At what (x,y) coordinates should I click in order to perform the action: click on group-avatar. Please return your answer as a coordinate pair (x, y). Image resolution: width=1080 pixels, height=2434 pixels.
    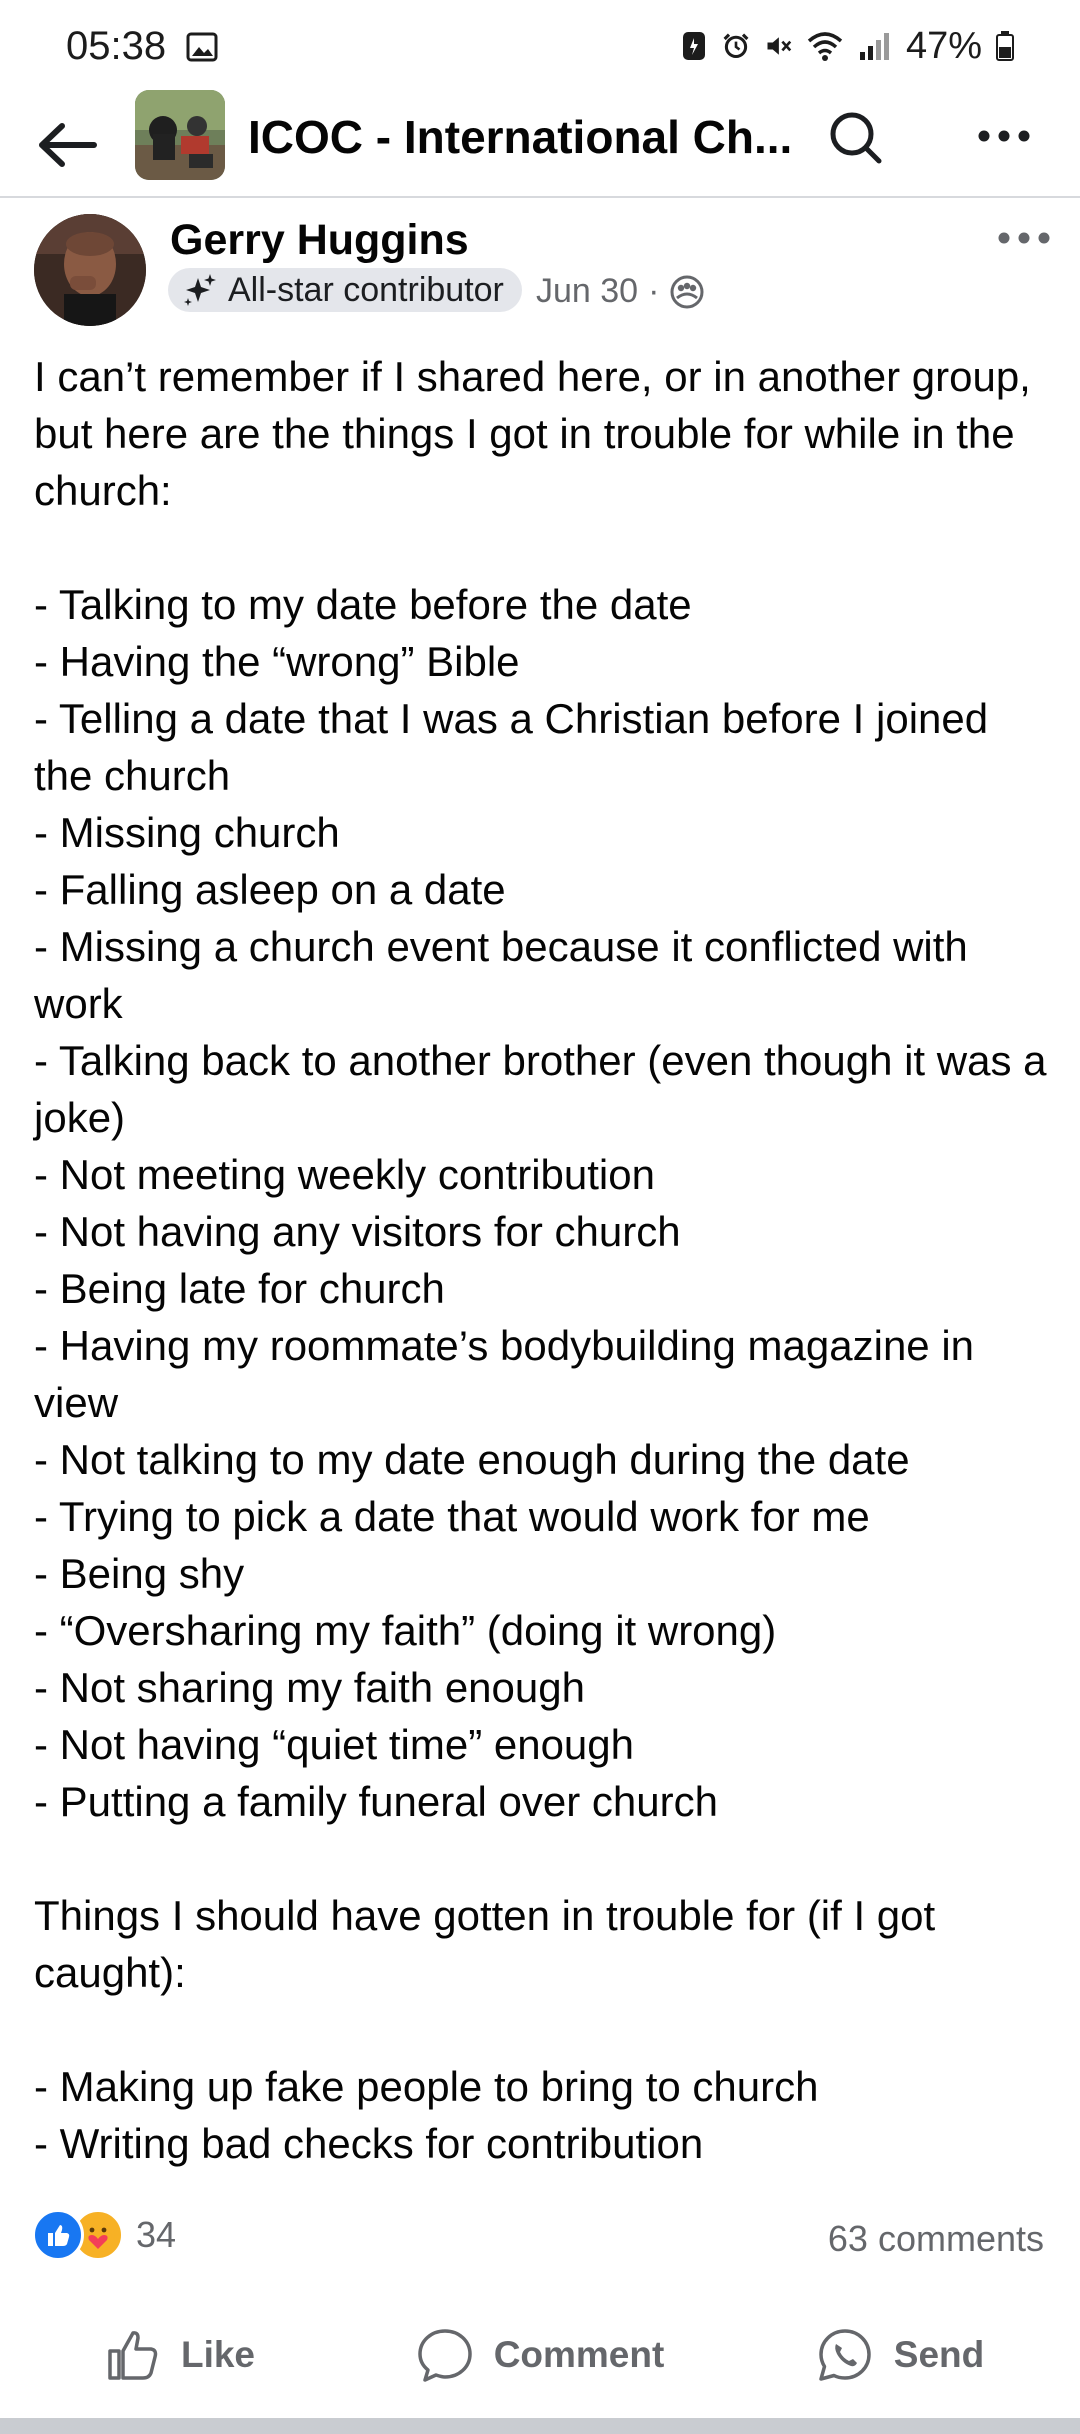
    Looking at the image, I should click on (180, 135).